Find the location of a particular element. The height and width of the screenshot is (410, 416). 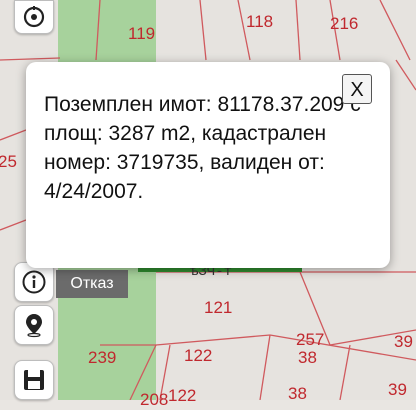

map-pin-button is located at coordinates (34, 325).